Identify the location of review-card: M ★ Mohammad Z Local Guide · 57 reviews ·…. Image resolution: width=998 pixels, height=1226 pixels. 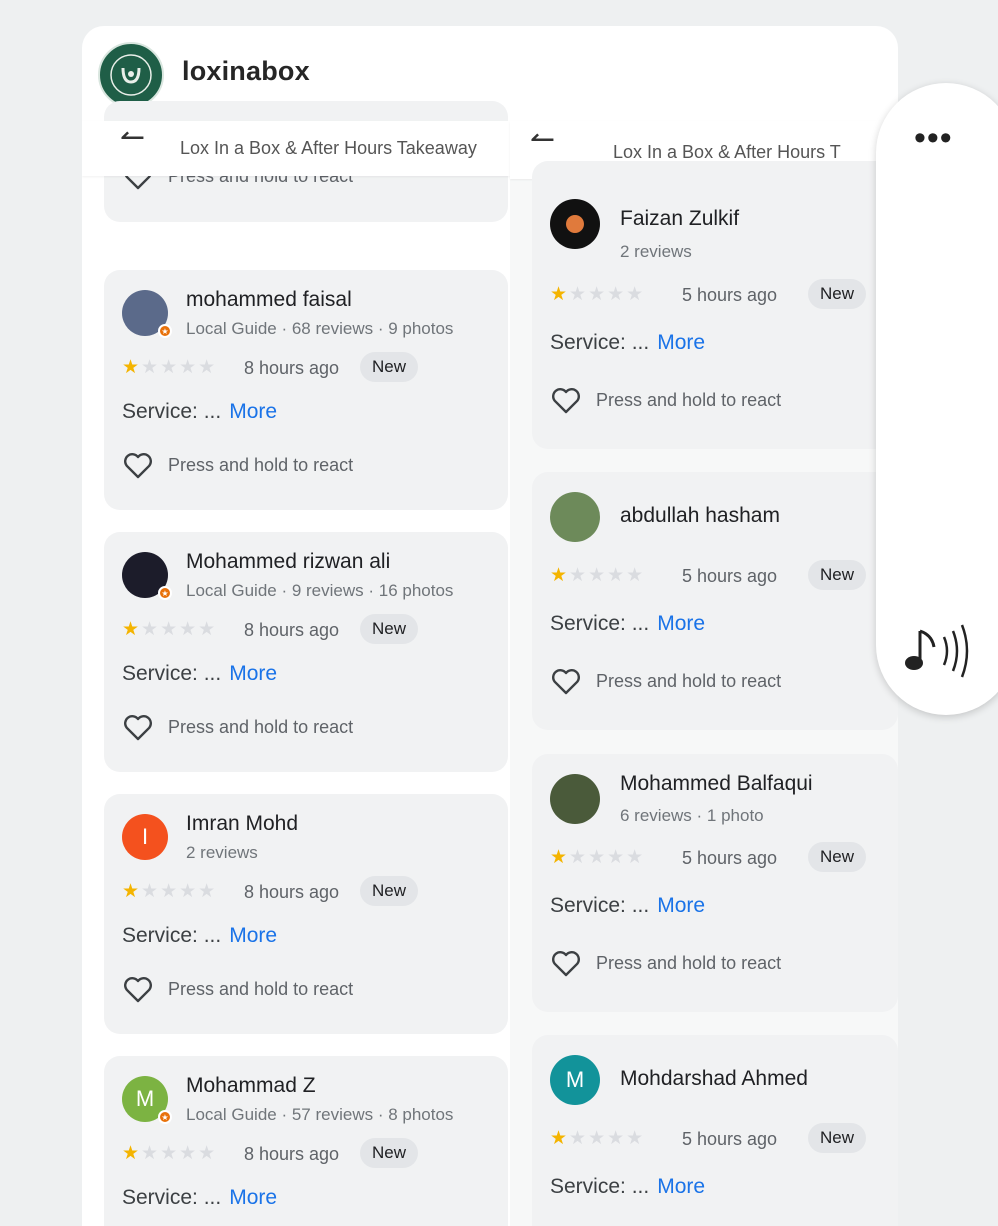
(306, 1141).